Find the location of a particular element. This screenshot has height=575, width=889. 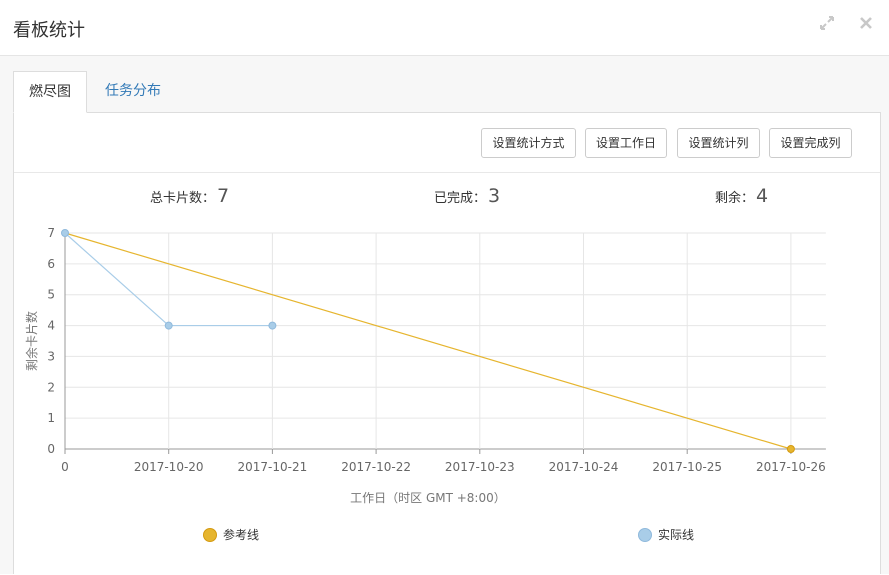

x-tick-label: 2017-10-26 is located at coordinates (791, 467).